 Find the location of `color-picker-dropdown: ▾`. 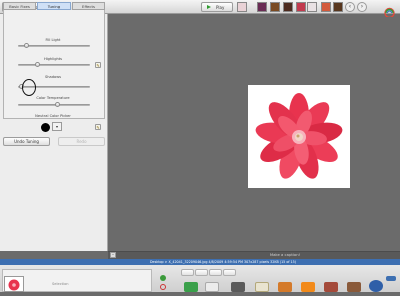

color-picker-dropdown: ▾ is located at coordinates (57, 126).